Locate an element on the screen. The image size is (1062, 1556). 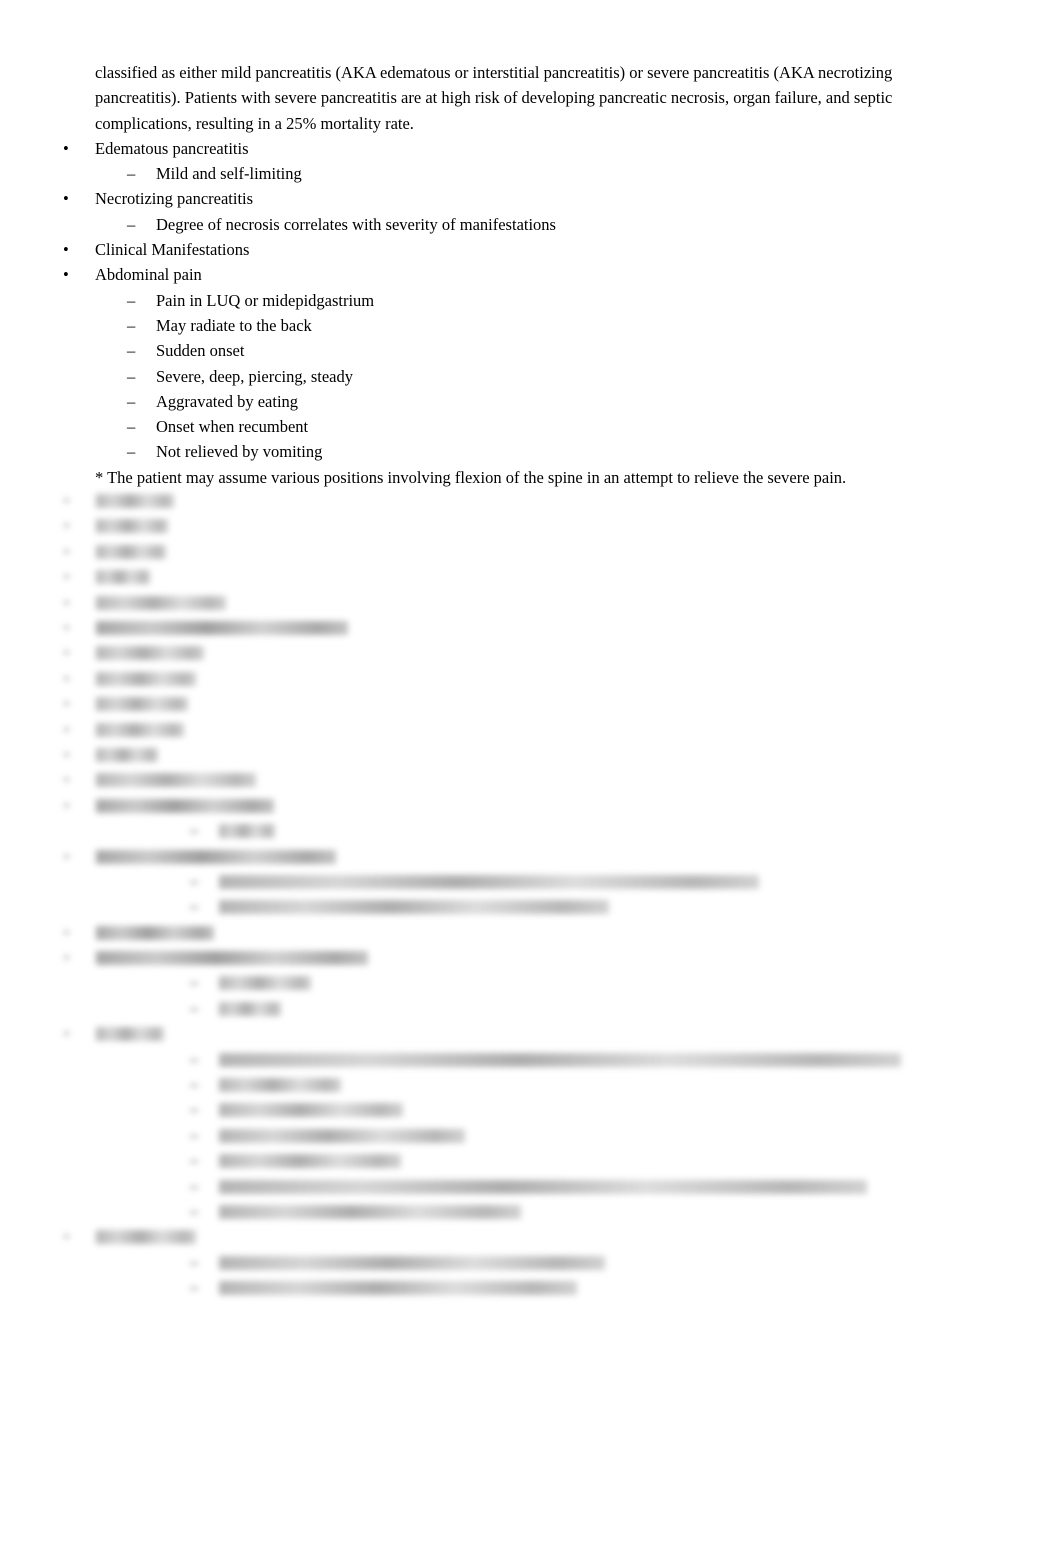
list-item: – Onset when recumbent is located at coordinates (531, 426).